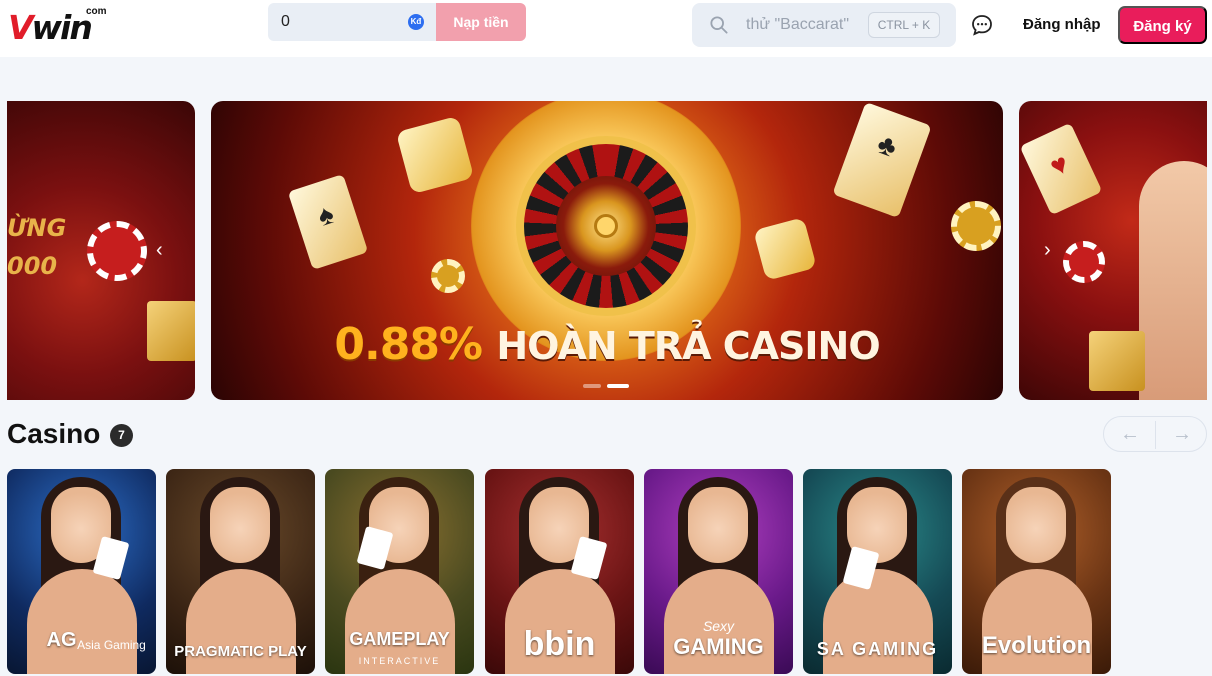 The image size is (1212, 676). What do you see at coordinates (399, 661) in the screenshot?
I see `provider-subtitle: INTERACTIVE` at bounding box center [399, 661].